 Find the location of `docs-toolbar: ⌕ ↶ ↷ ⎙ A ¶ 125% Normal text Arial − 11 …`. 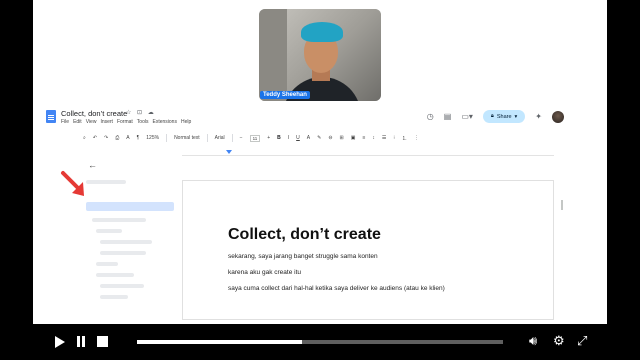

docs-toolbar: ⌕ ↶ ↷ ⎙ A ¶ 125% Normal text Arial − 11 … is located at coordinates (339, 138).